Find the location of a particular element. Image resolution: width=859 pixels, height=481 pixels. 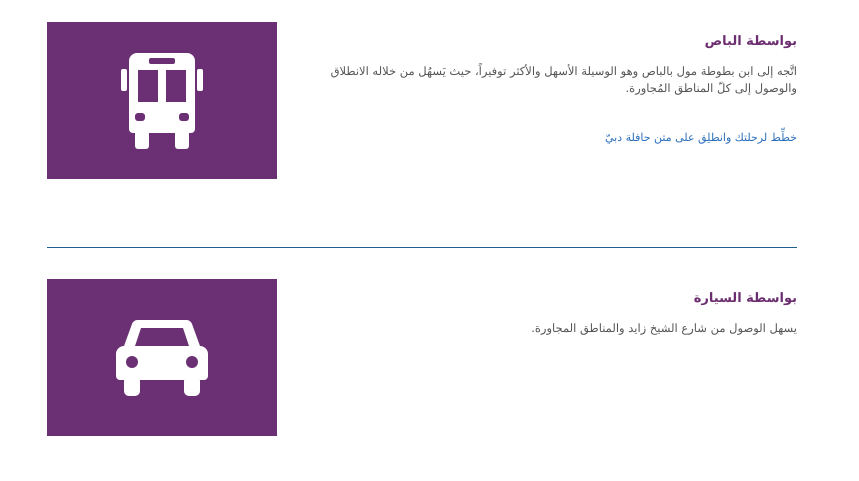

description-text: يسهل الوصول من شارع الشيخ زايد والمناطق المجاورة. is located at coordinates (664, 328).